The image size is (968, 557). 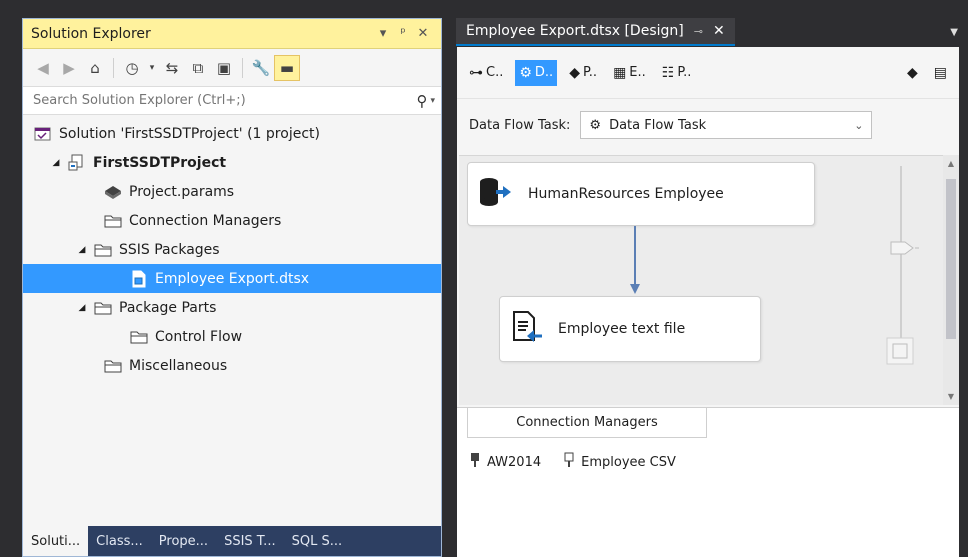 I want to click on close-icon: ✕, so click(x=423, y=33).